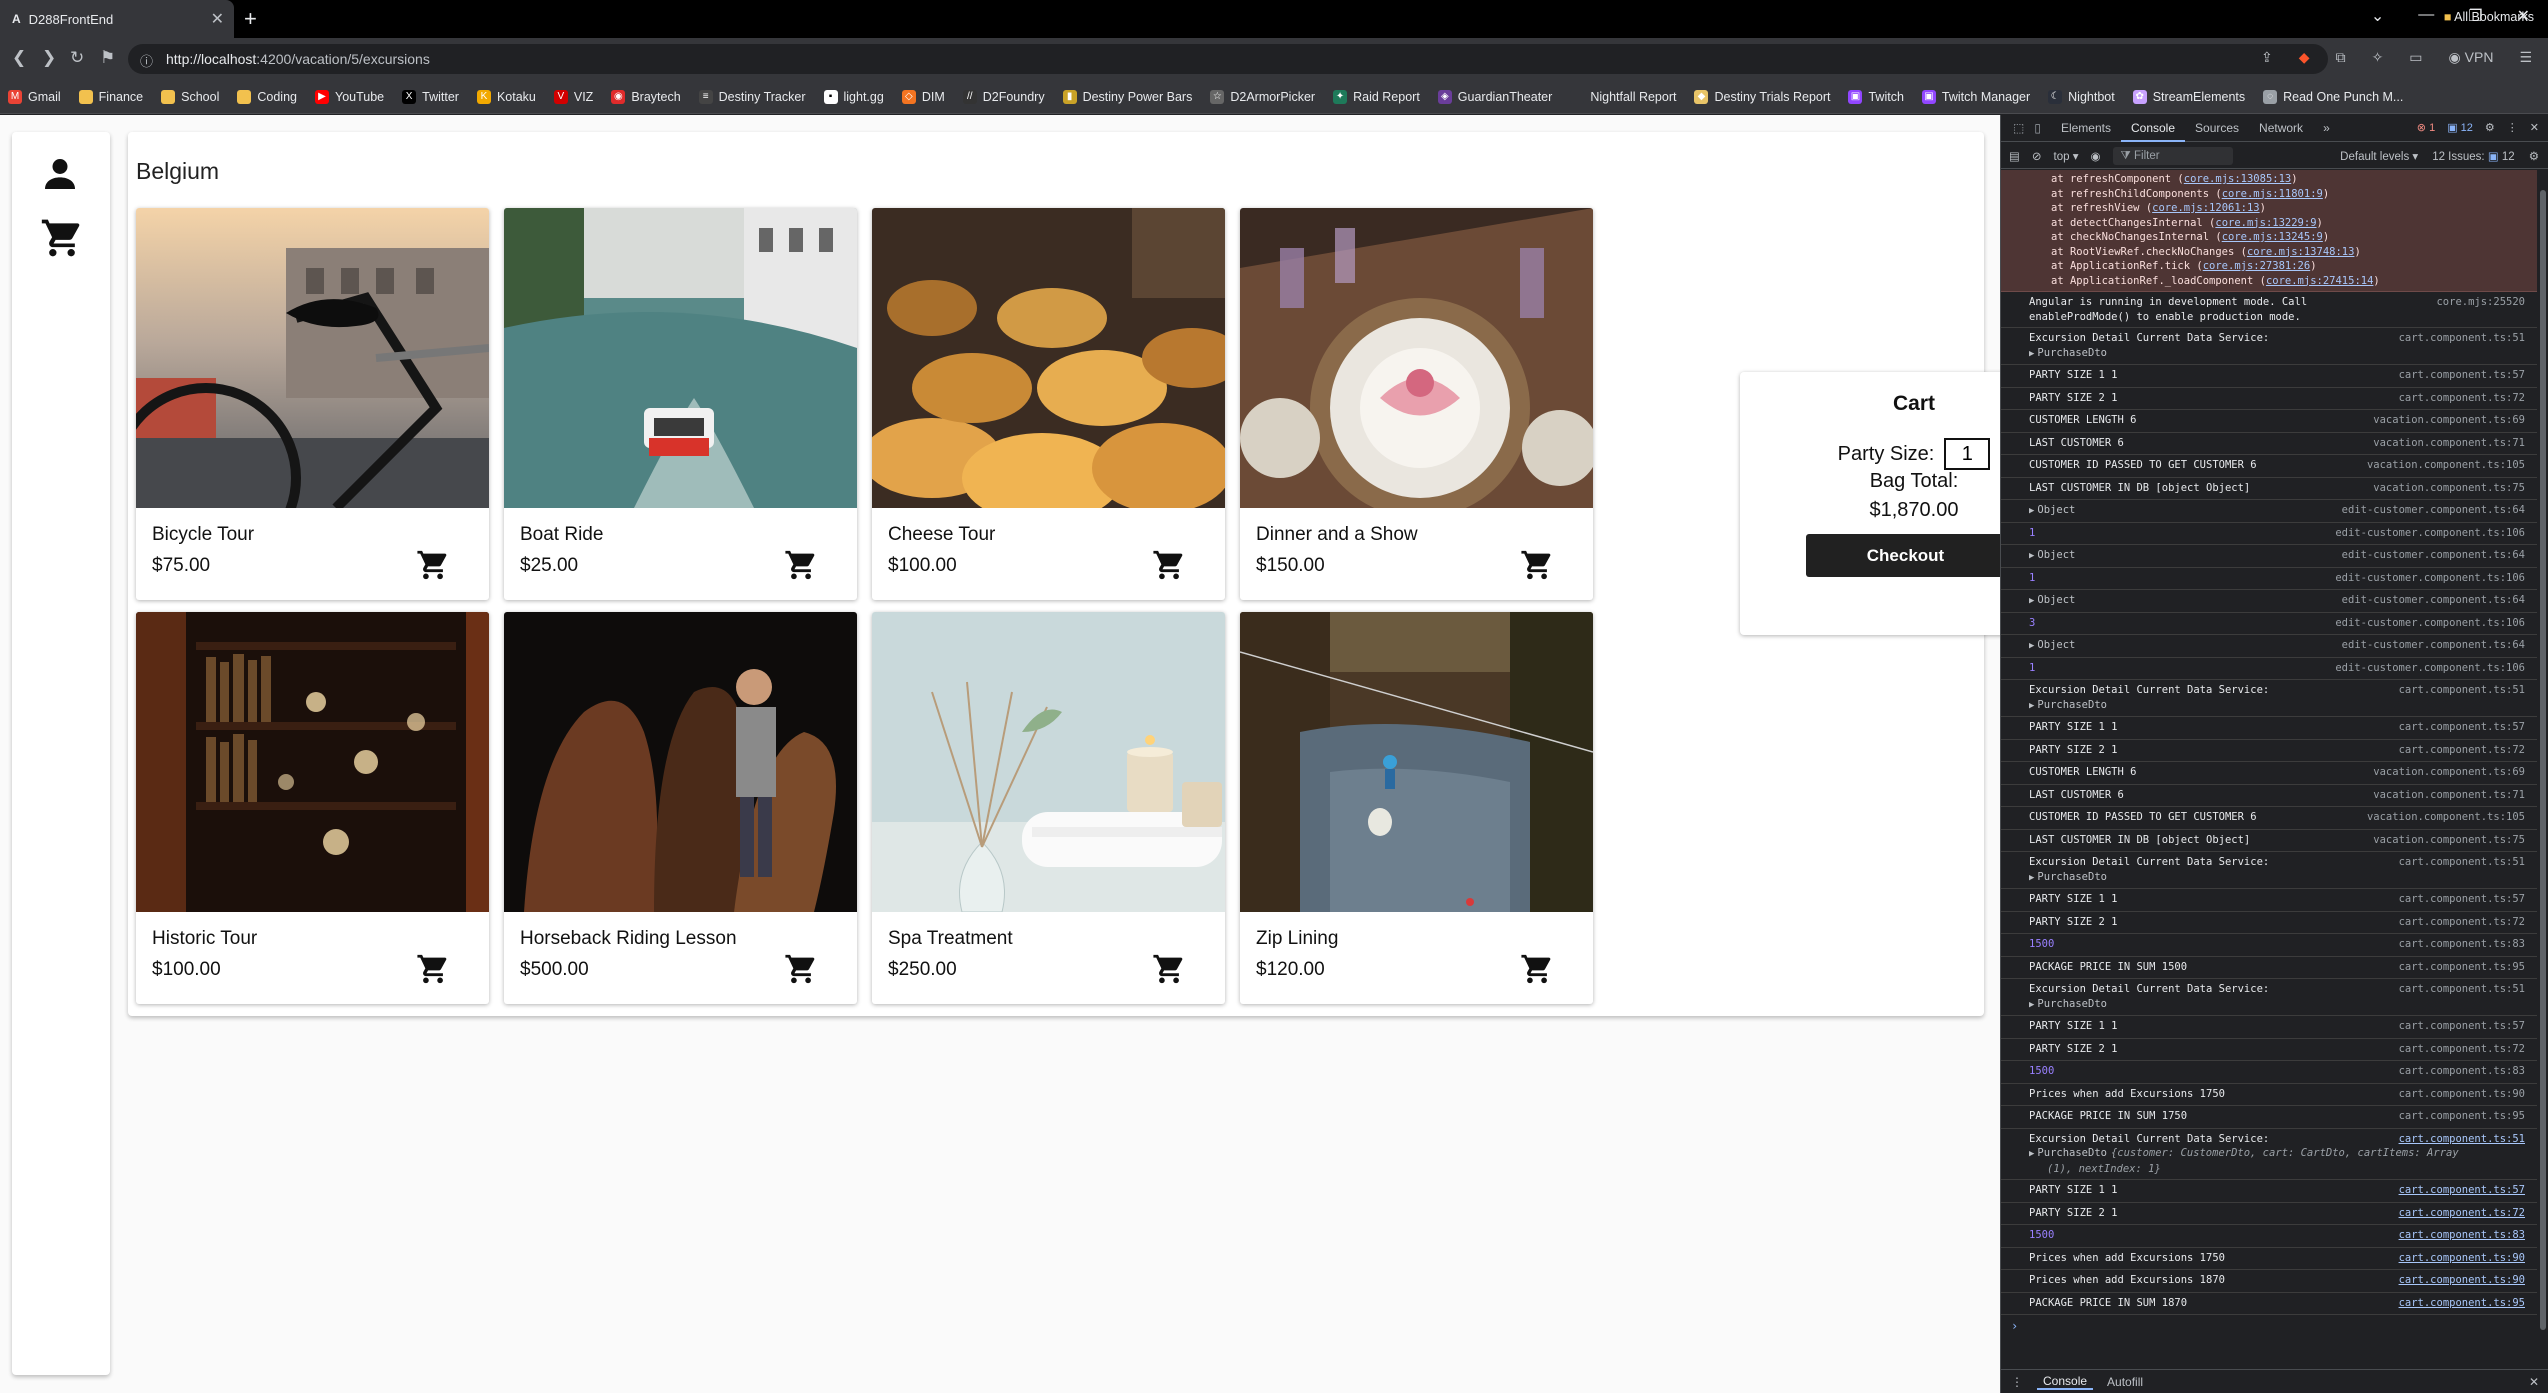 The height and width of the screenshot is (1393, 2548). I want to click on bookmark-item: ▶ YouTube, so click(349, 96).